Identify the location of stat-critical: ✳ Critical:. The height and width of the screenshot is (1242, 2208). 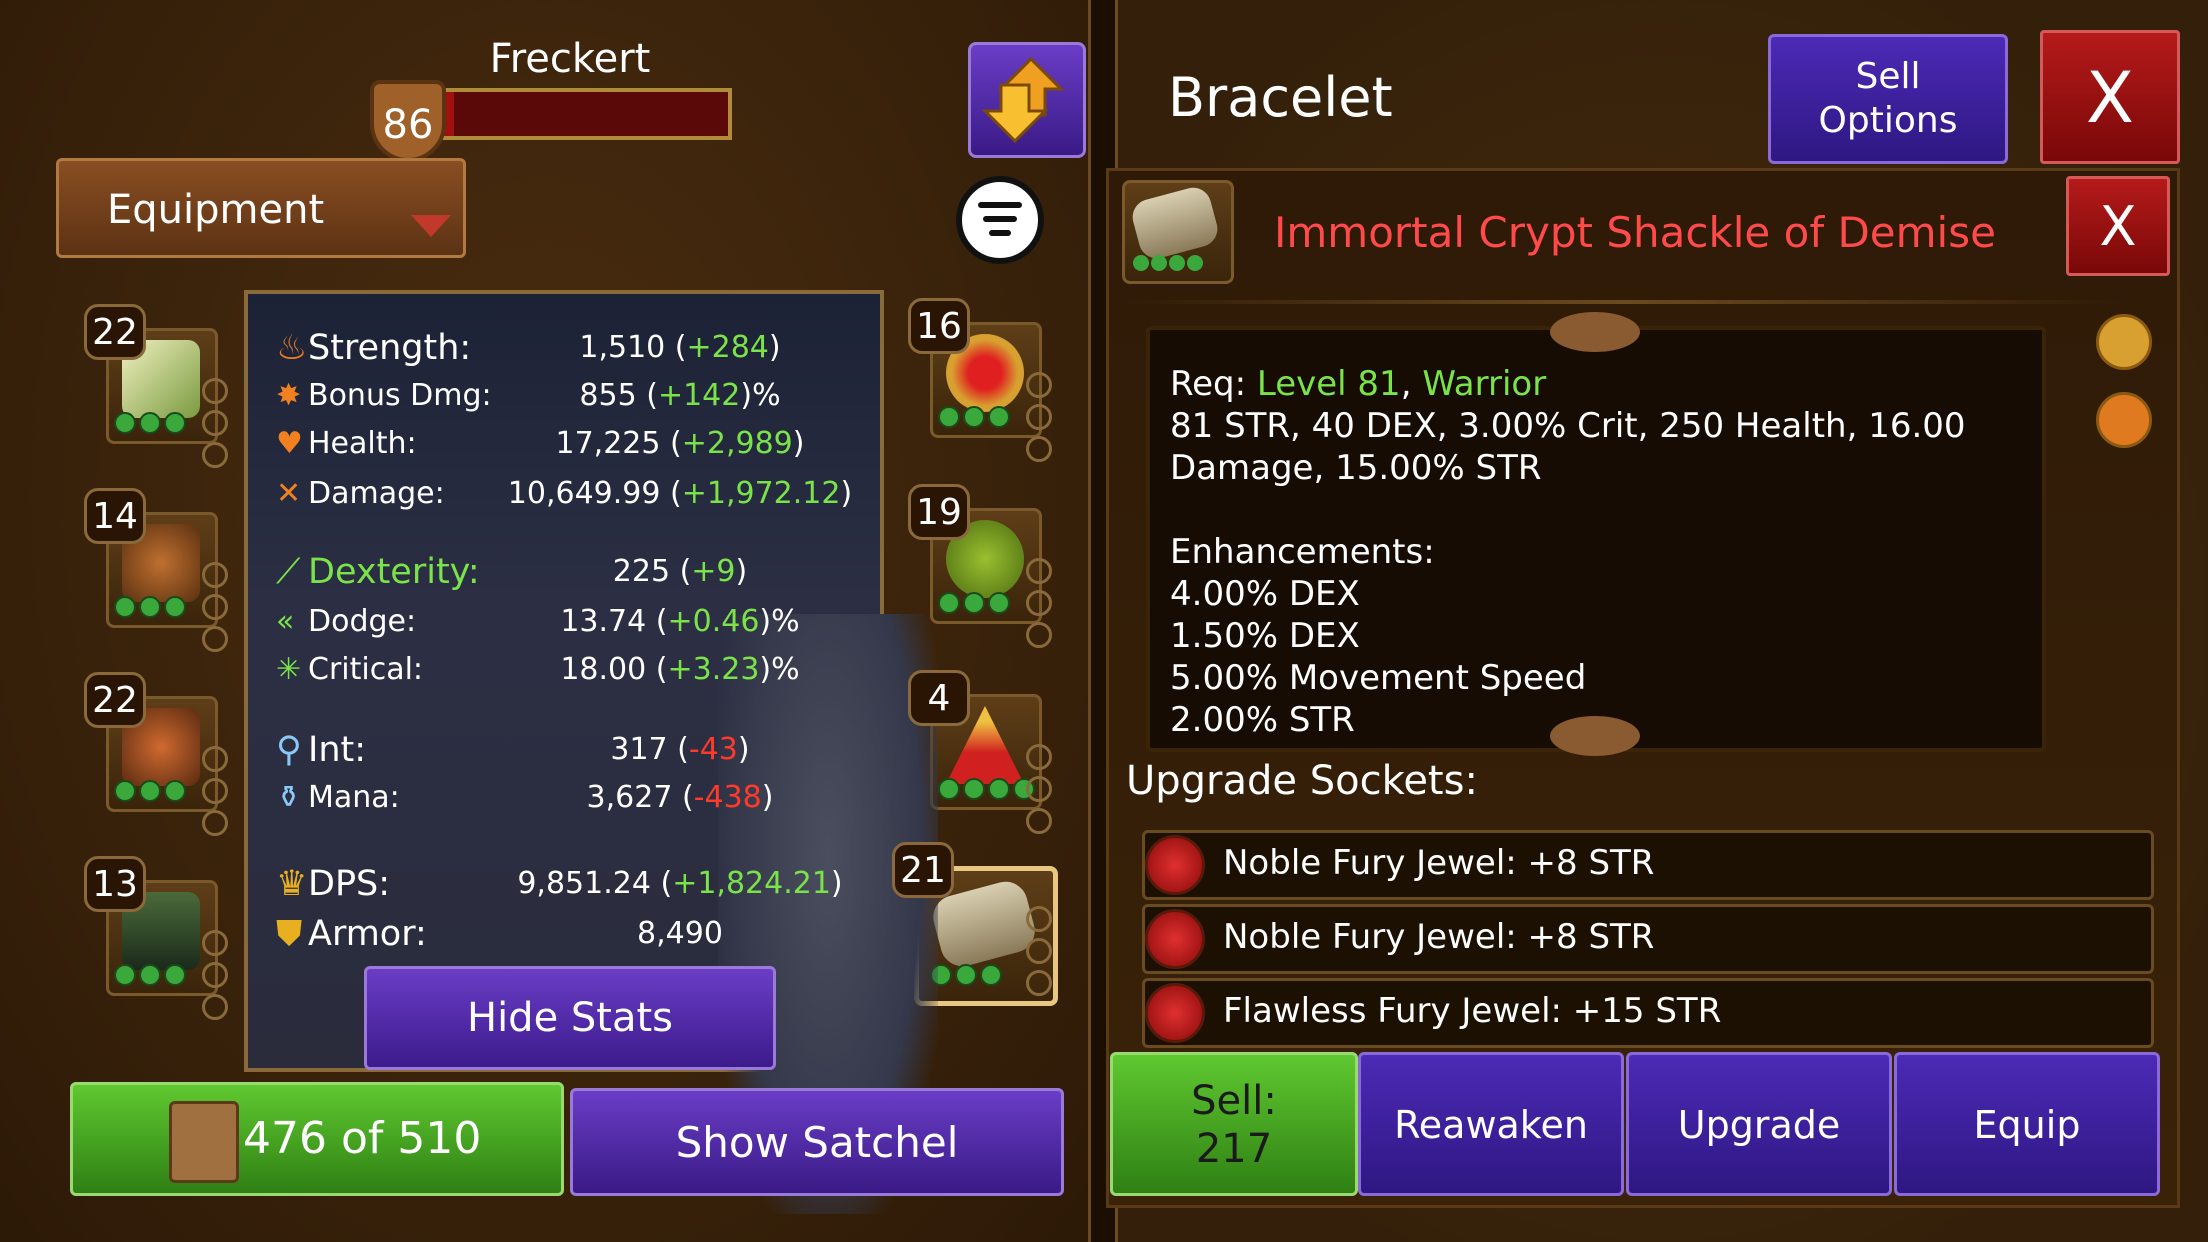
(350, 669).